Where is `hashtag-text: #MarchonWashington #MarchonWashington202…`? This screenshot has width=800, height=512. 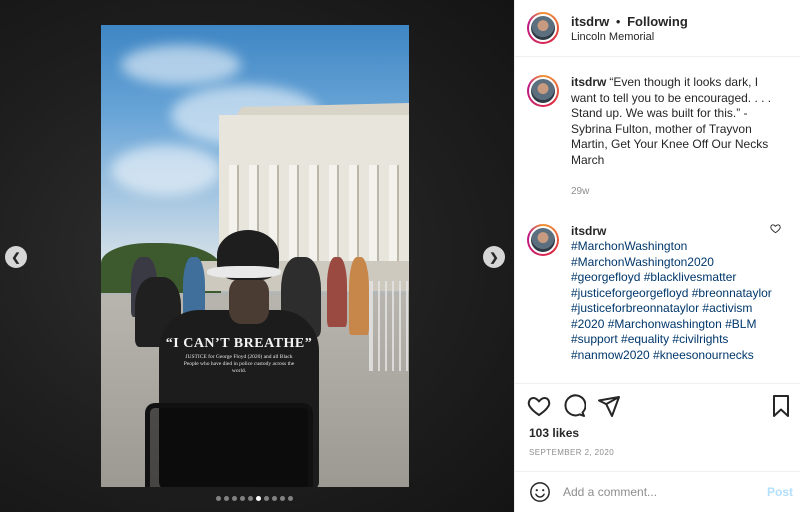
hashtag-text: #MarchonWashington #MarchonWashington202… is located at coordinates (671, 300).